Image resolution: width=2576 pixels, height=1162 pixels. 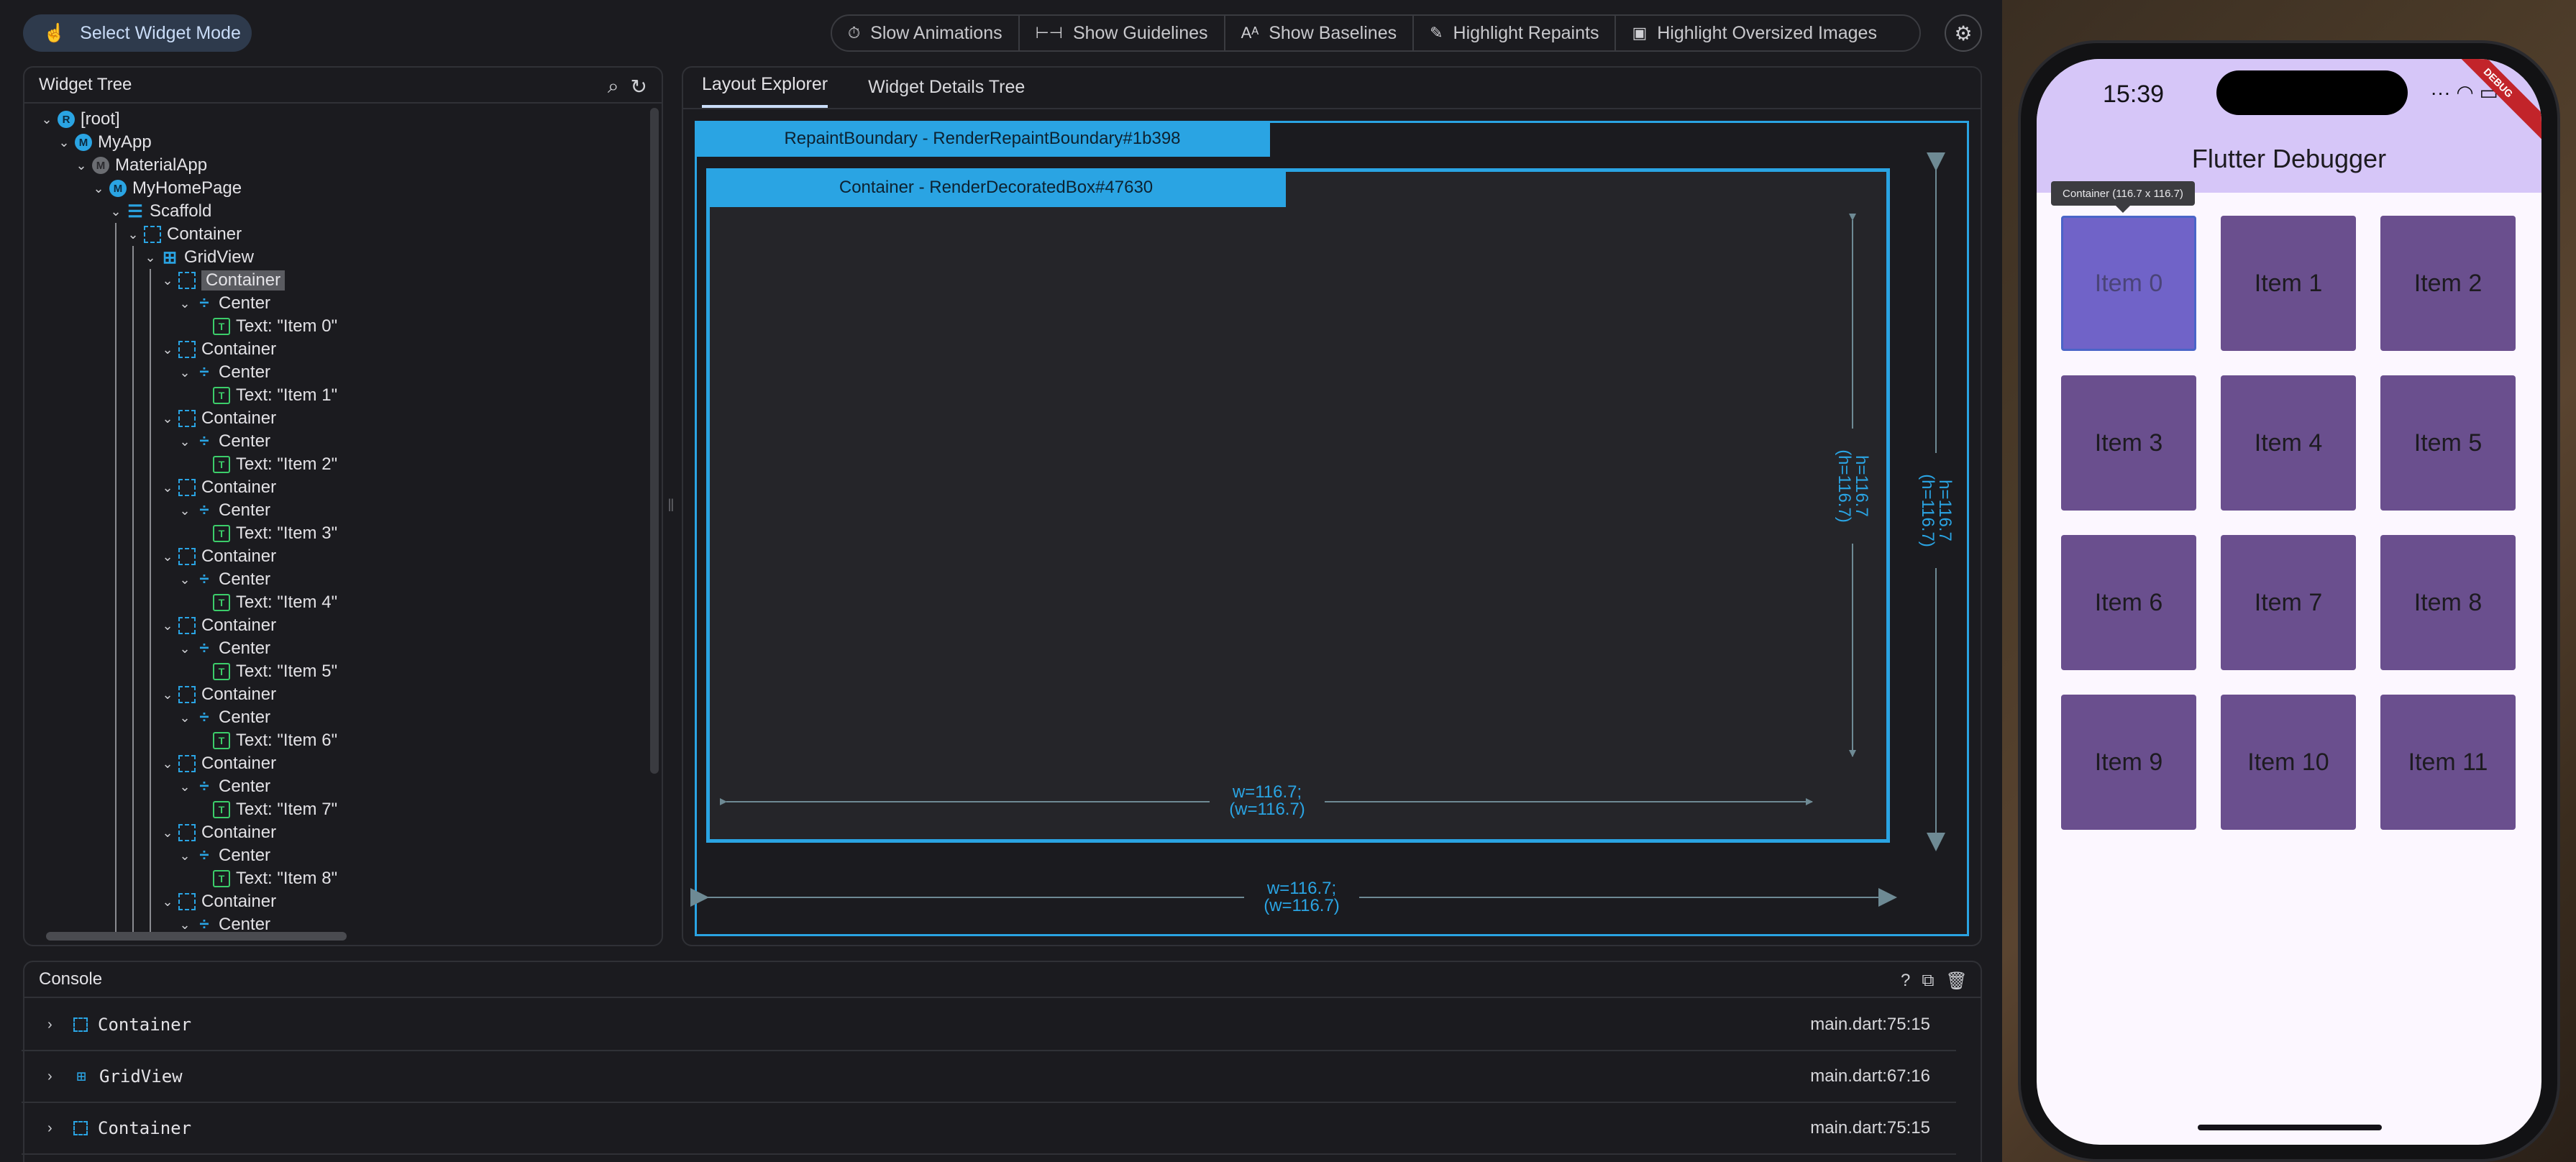 What do you see at coordinates (2288, 762) in the screenshot?
I see `grid-item: Item 10` at bounding box center [2288, 762].